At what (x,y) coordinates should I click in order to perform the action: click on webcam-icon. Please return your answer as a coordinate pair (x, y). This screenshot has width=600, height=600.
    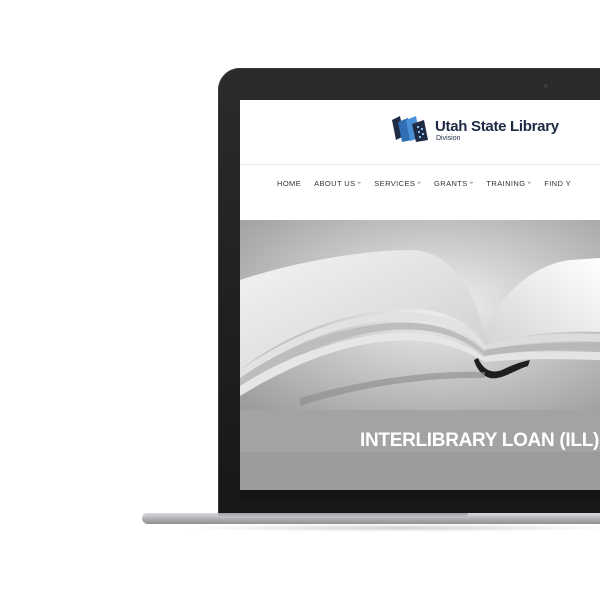
    Looking at the image, I should click on (545, 86).